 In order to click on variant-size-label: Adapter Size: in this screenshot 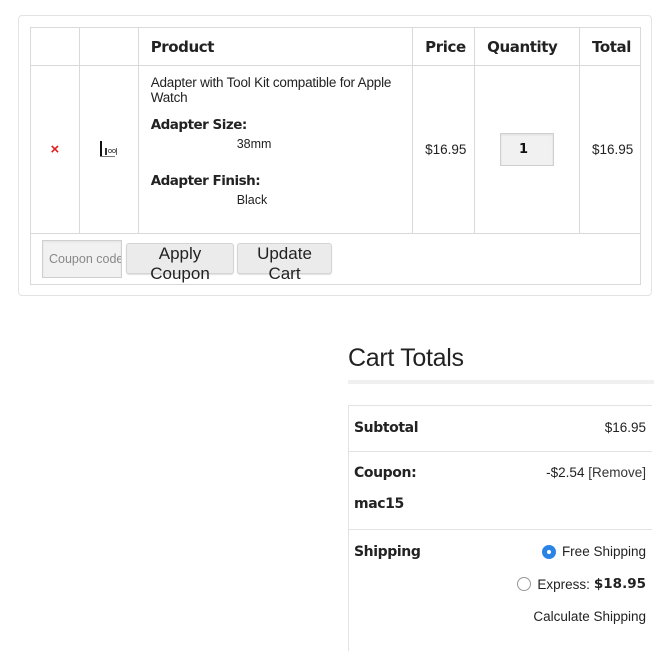, I will do `click(199, 125)`.